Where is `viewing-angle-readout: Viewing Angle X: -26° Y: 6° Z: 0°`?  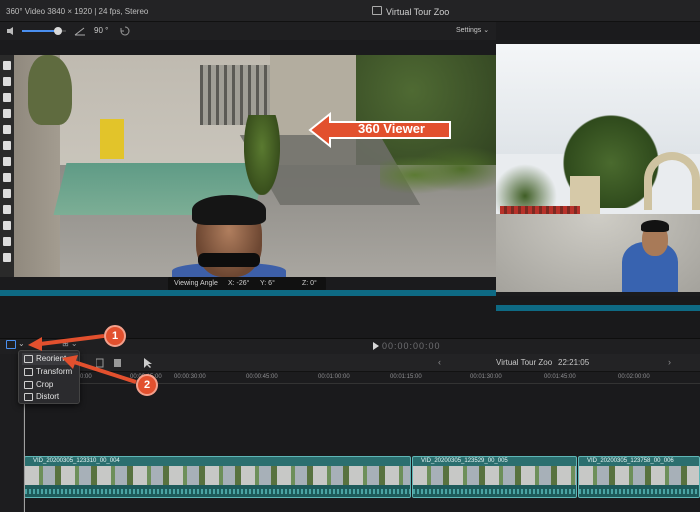 viewing-angle-readout: Viewing Angle X: -26° Y: 6° Z: 0° is located at coordinates (247, 284).